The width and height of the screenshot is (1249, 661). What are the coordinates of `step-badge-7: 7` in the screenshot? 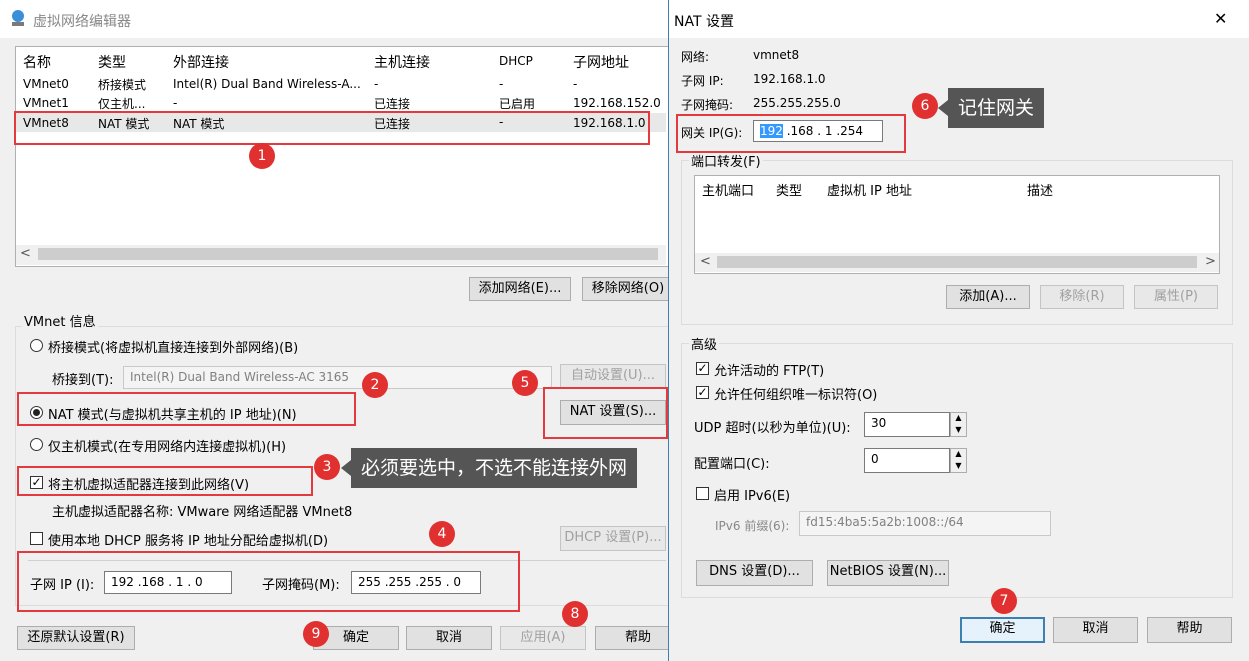 It's located at (1004, 601).